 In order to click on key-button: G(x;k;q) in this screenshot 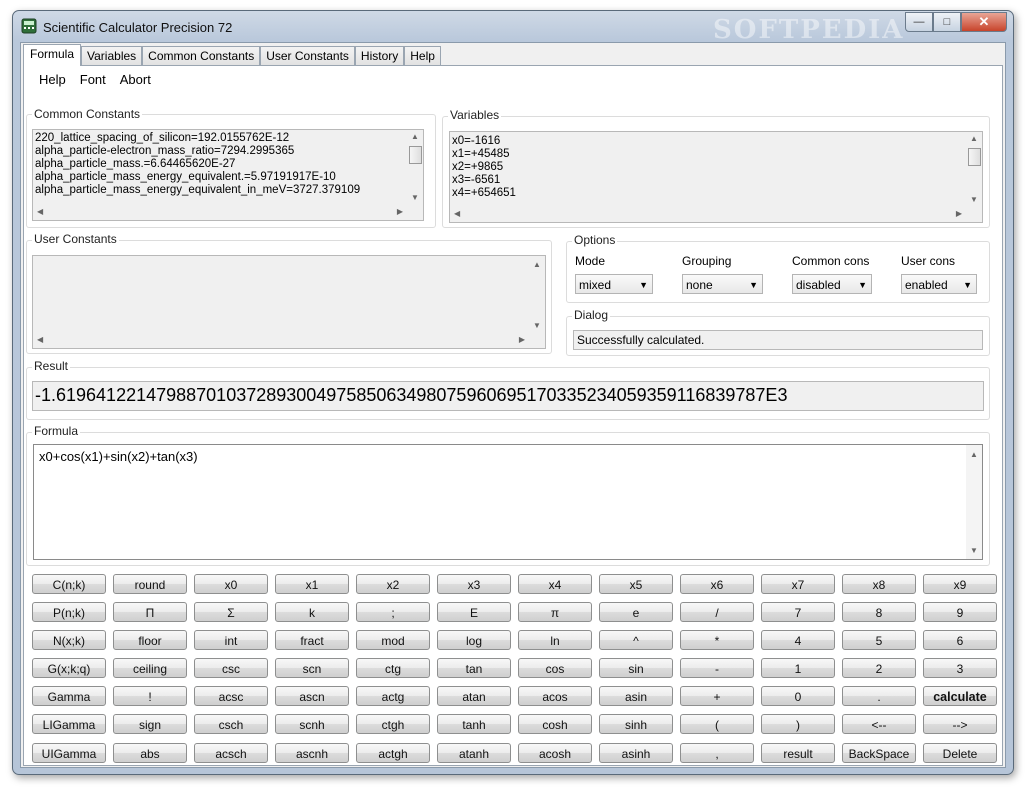, I will do `click(69, 668)`.